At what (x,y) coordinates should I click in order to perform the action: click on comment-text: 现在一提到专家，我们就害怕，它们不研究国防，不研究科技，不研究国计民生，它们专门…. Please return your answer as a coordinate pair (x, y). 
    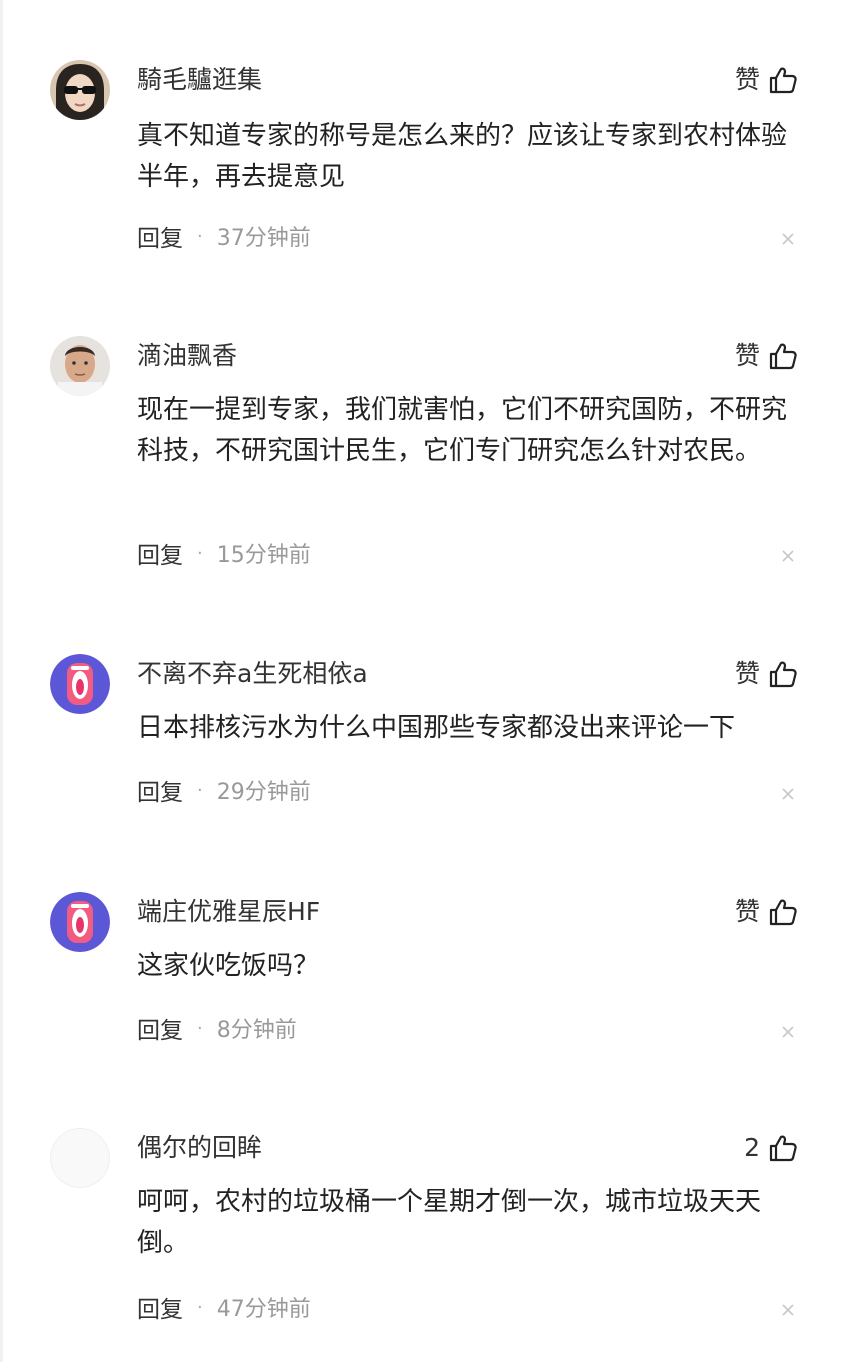
    Looking at the image, I should click on (462, 430).